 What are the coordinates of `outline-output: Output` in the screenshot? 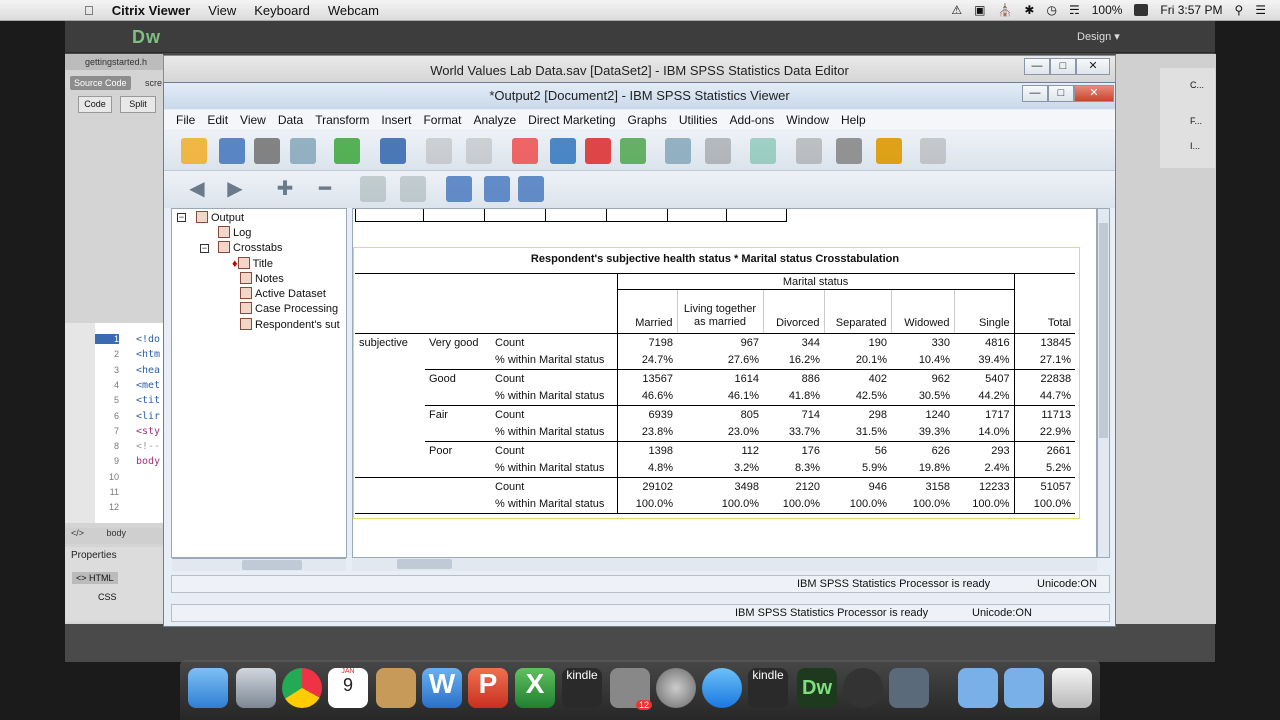 It's located at (220, 217).